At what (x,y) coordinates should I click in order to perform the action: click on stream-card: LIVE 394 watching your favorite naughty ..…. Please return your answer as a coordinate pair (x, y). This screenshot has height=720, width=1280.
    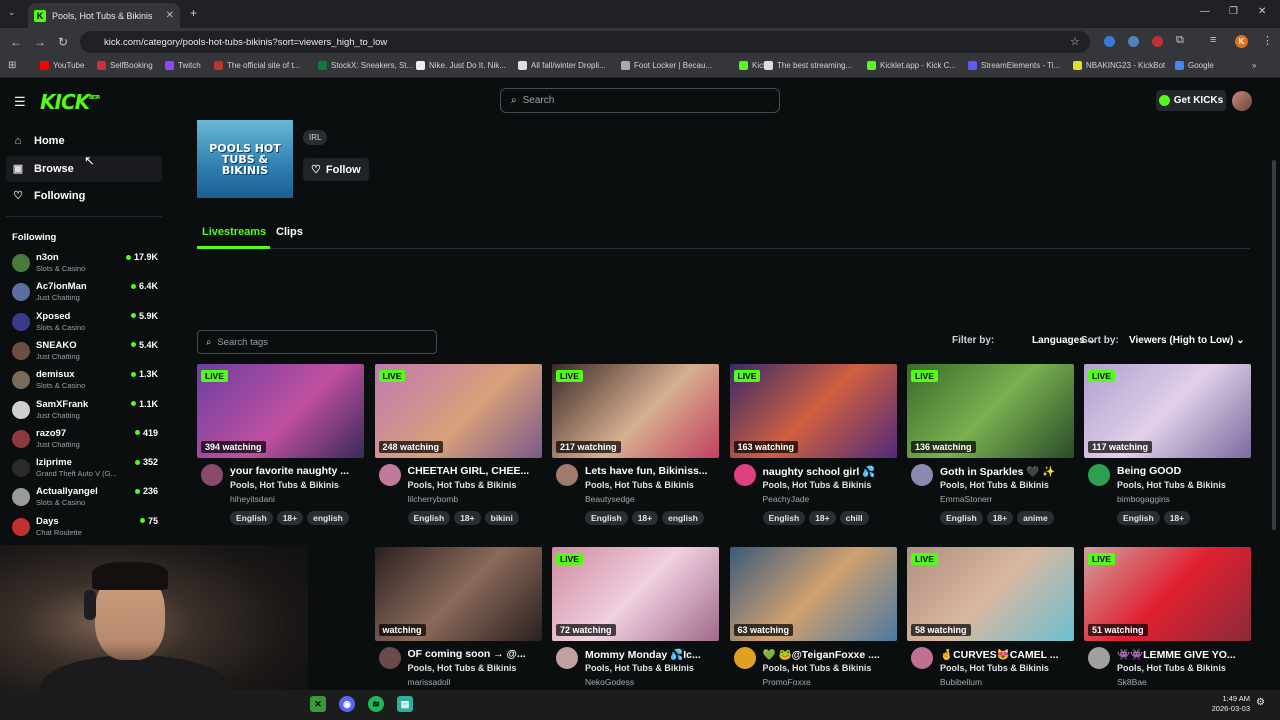
    Looking at the image, I should click on (280, 449).